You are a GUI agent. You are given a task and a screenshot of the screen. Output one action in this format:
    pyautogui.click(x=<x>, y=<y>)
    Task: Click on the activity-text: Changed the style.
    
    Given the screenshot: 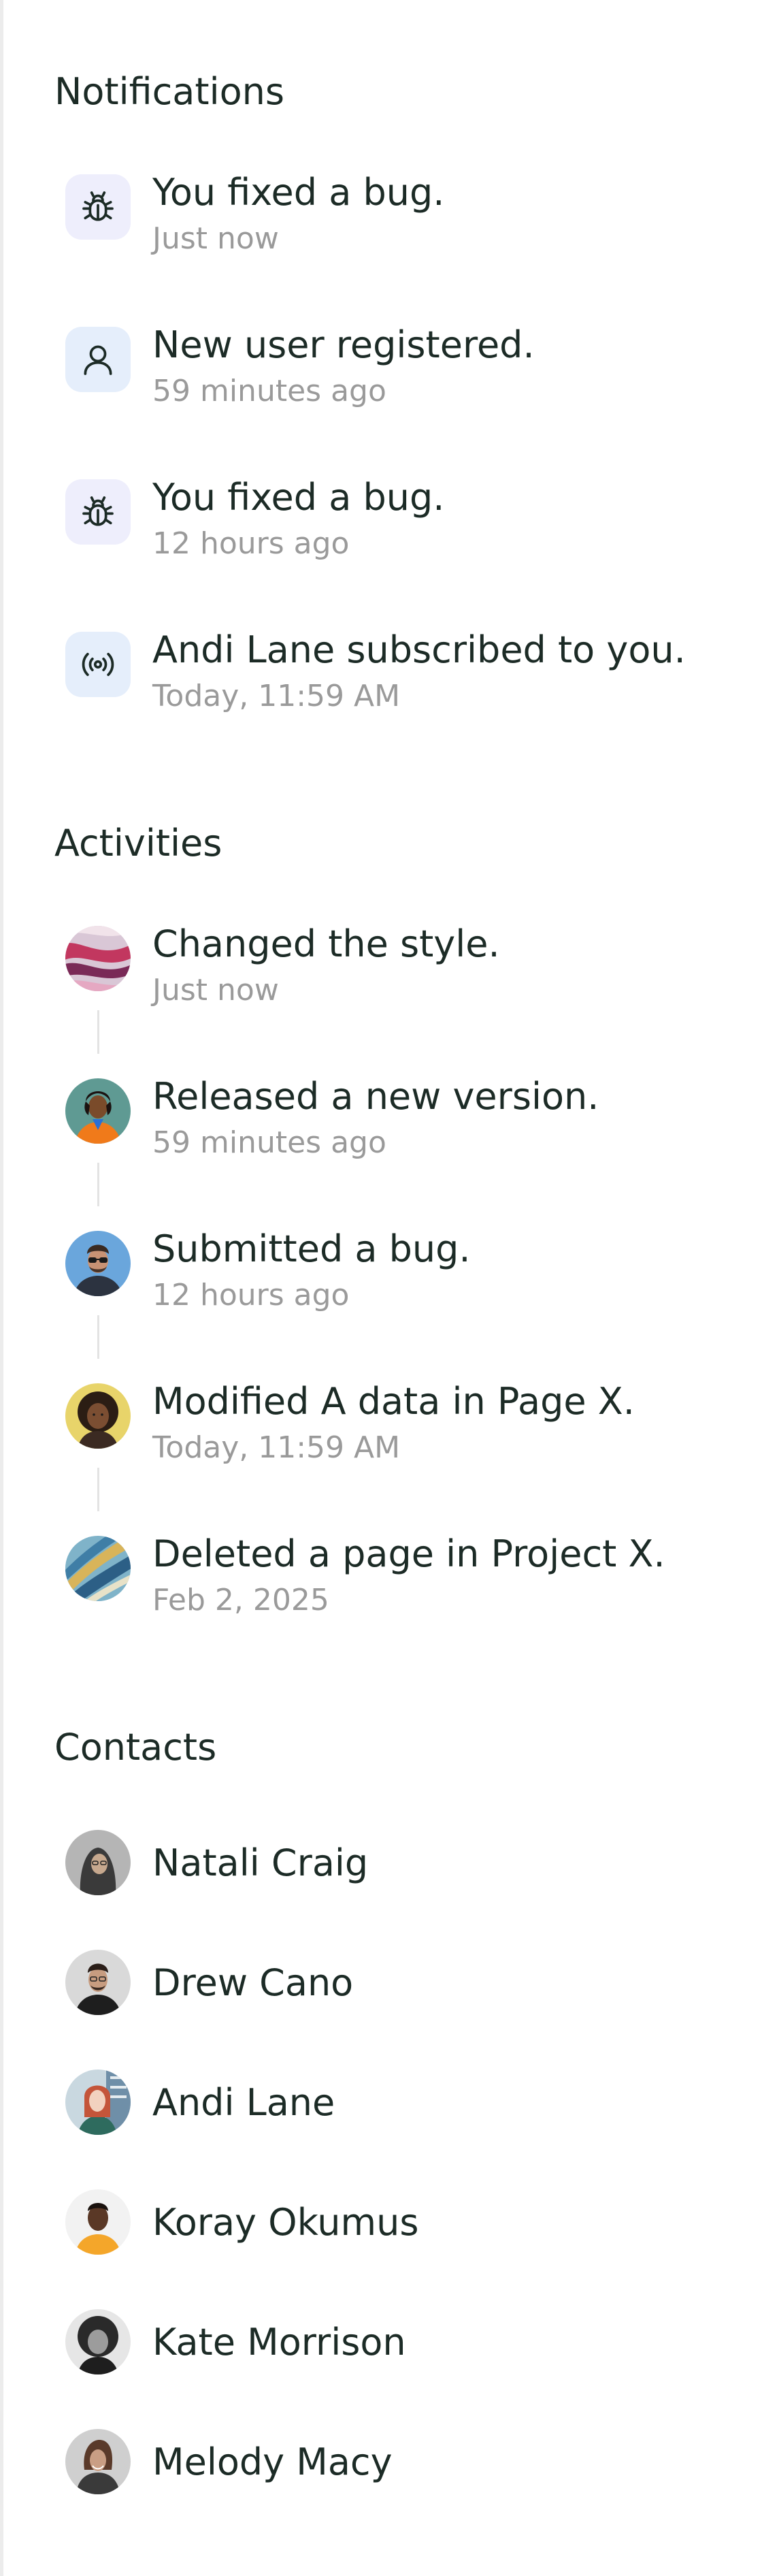 What is the action you would take?
    pyautogui.click(x=326, y=944)
    